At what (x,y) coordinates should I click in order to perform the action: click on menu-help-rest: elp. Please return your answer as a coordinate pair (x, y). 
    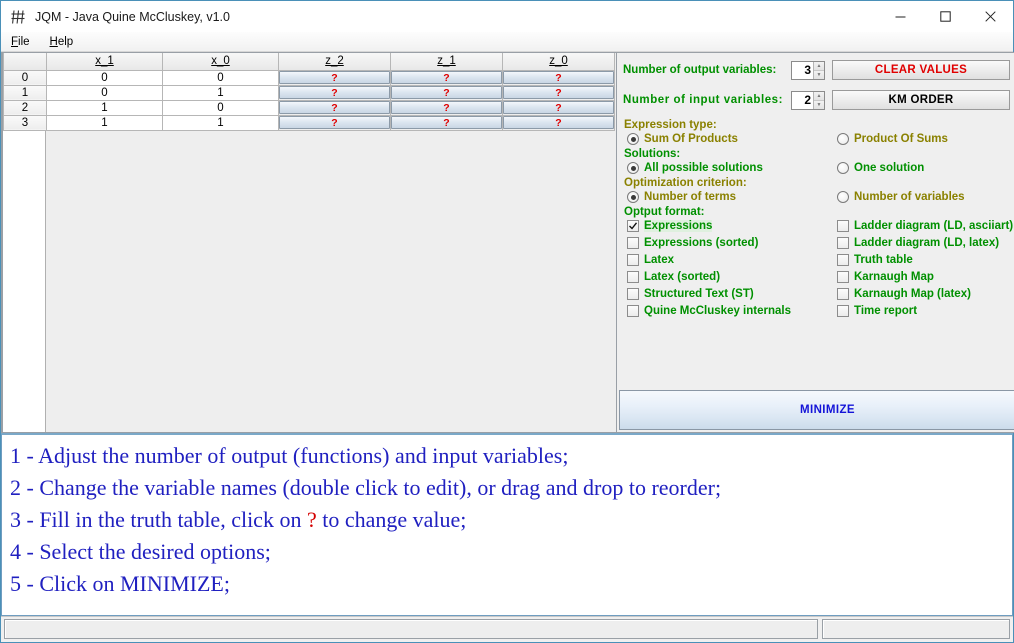
    Looking at the image, I should click on (65, 41).